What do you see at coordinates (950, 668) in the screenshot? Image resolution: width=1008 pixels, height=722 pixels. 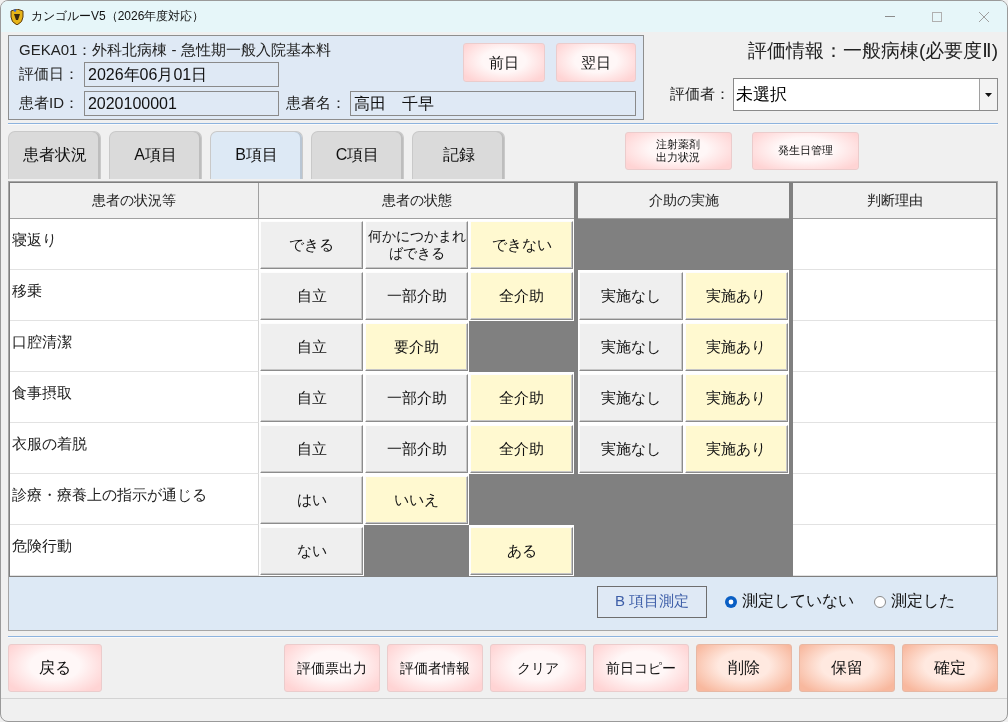 I see `action-button: 確定` at bounding box center [950, 668].